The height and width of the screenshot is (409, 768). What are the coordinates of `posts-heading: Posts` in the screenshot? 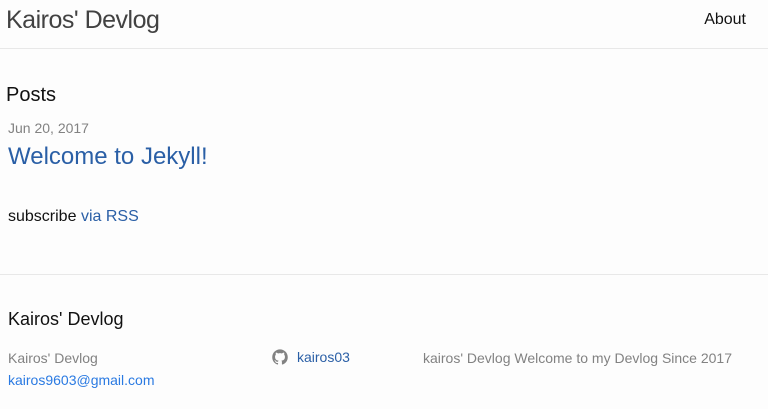 It's located at (31, 95).